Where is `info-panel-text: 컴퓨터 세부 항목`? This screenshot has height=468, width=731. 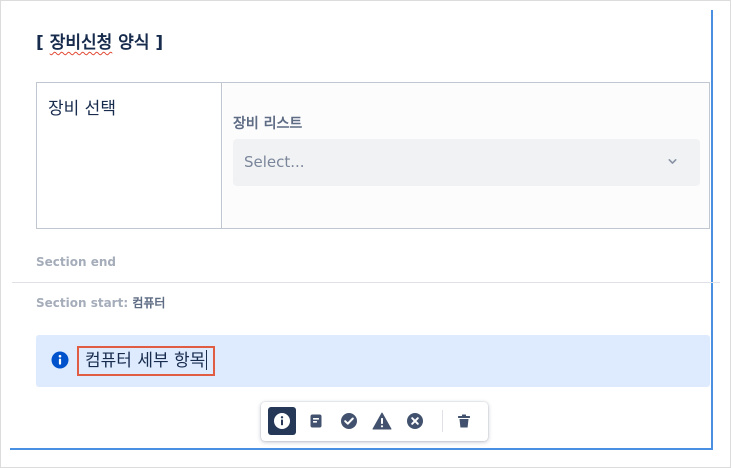 info-panel-text: 컴퓨터 세부 항목 is located at coordinates (146, 361).